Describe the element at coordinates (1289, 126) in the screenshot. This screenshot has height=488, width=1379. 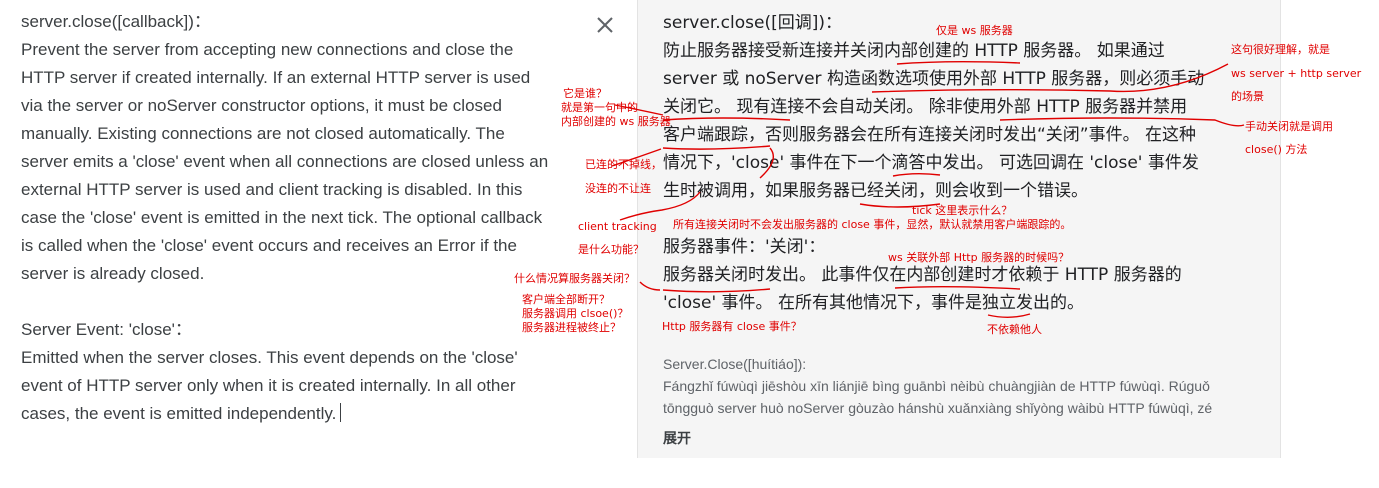
I see `annotation-note: 手动关闭就是调用` at that location.